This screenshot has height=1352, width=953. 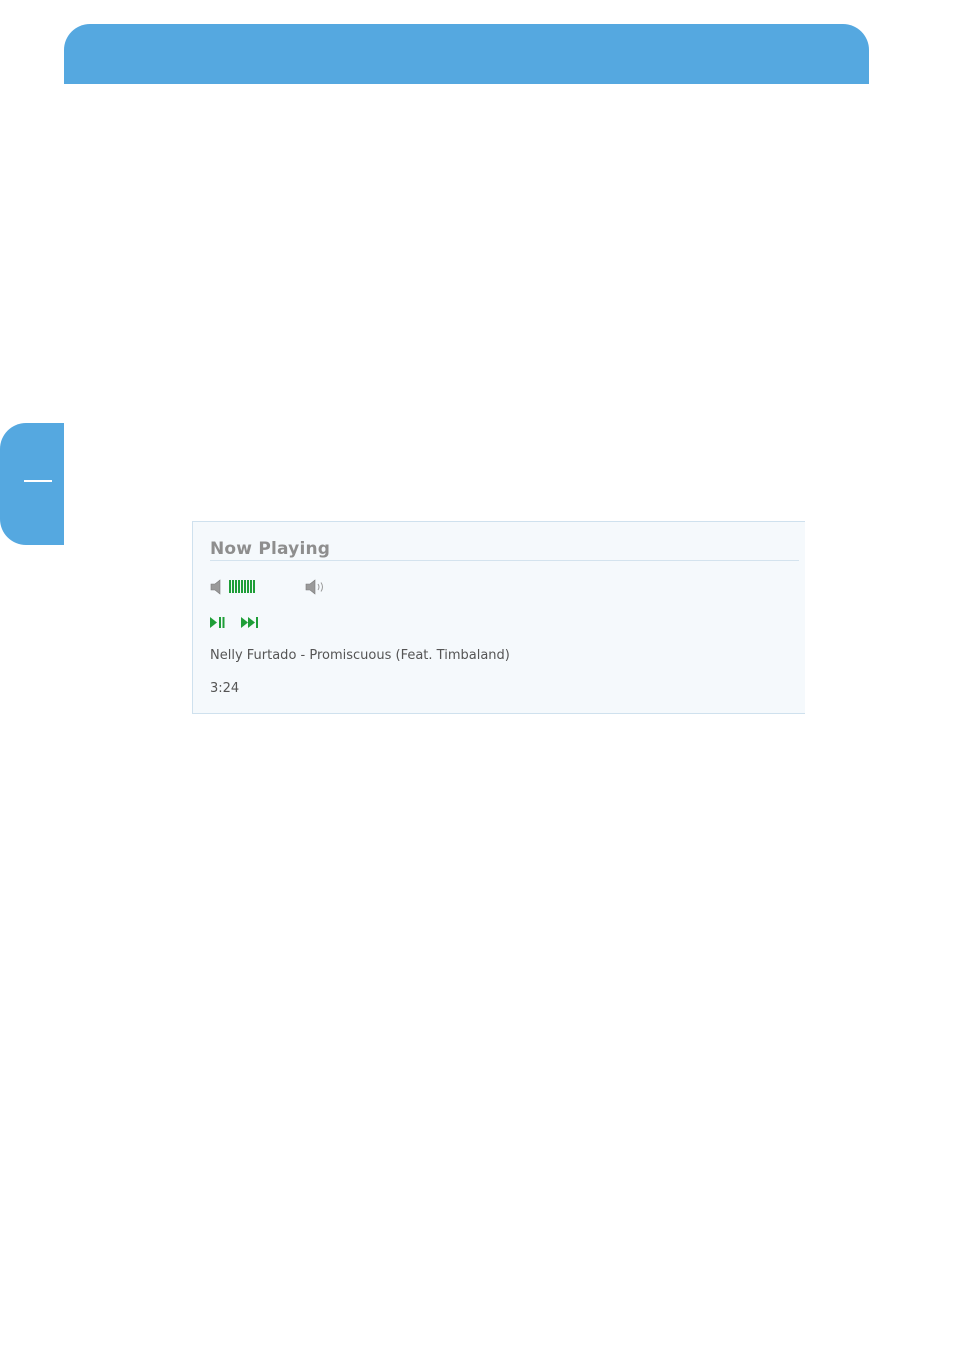 What do you see at coordinates (466, 54) in the screenshot?
I see `page-header-bar` at bounding box center [466, 54].